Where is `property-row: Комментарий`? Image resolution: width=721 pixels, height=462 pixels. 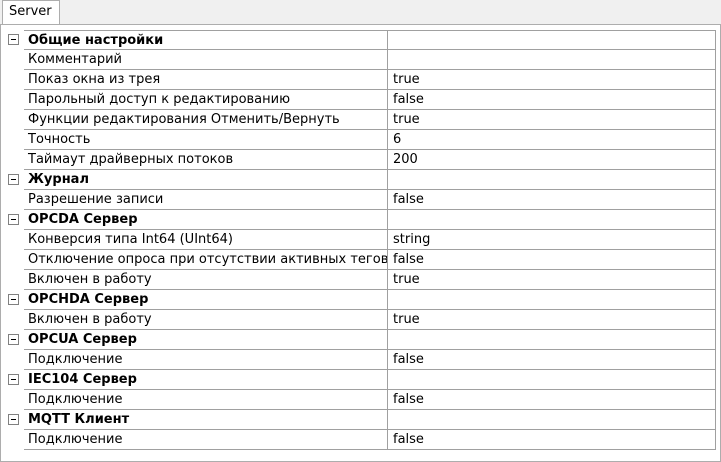
property-row: Комментарий is located at coordinates (360, 60).